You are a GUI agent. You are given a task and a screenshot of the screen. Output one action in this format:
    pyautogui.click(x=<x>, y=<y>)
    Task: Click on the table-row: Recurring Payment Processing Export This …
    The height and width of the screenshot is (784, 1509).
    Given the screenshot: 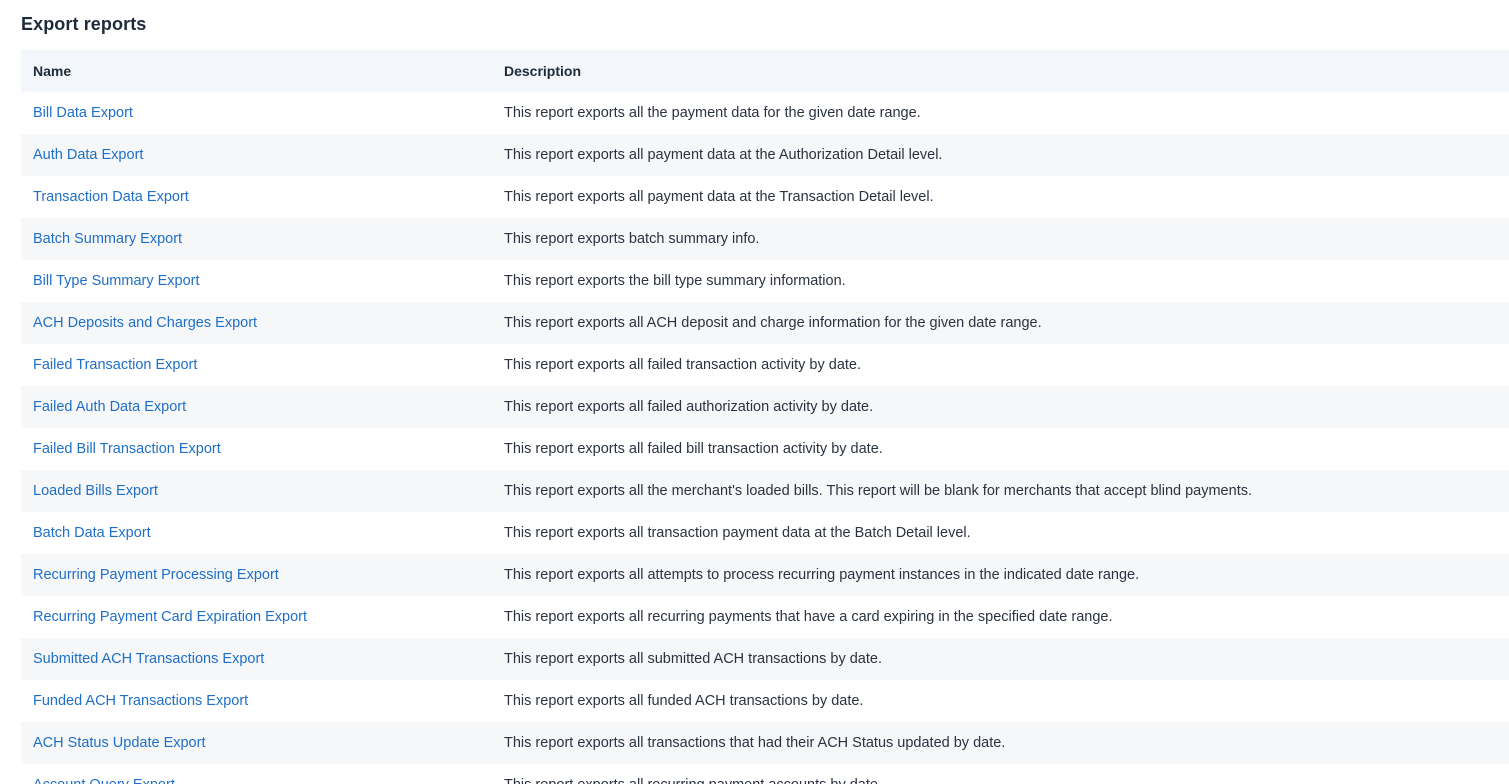 What is the action you would take?
    pyautogui.click(x=765, y=575)
    